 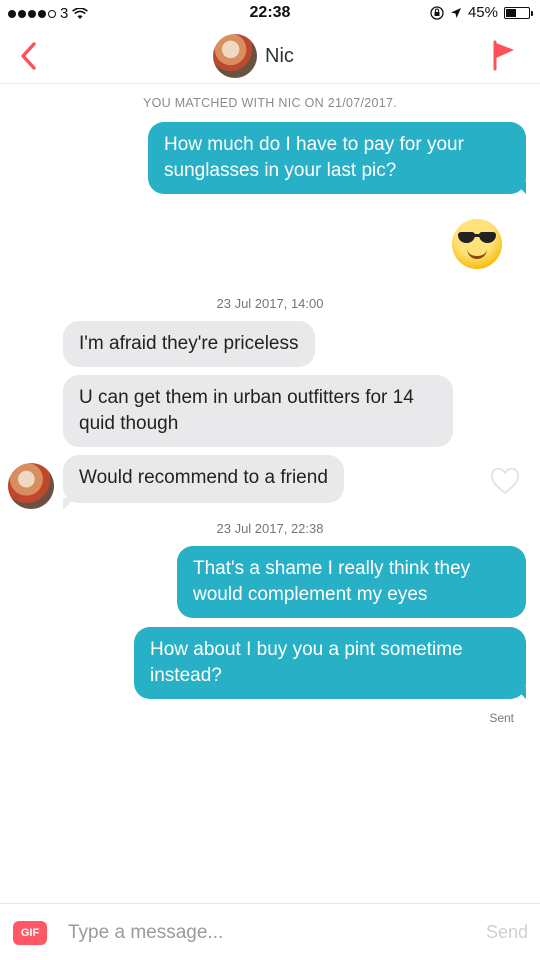 What do you see at coordinates (477, 244) in the screenshot?
I see `sunglasses-emoji-icon` at bounding box center [477, 244].